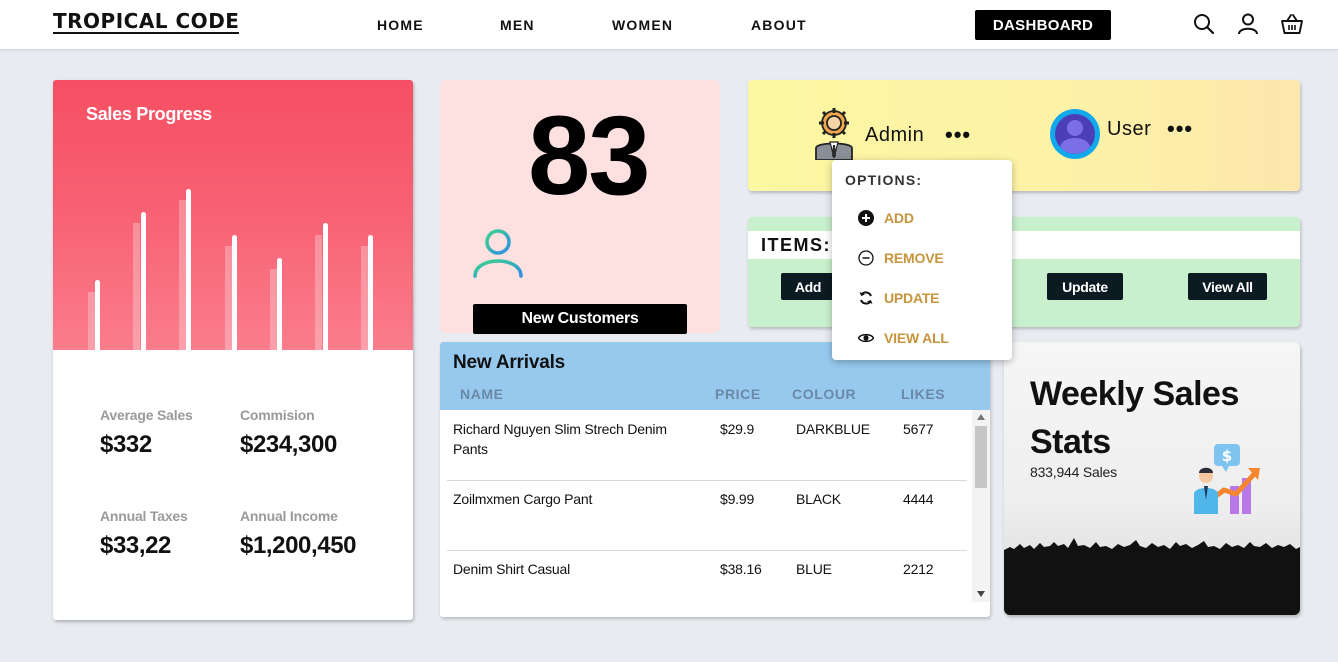 Image resolution: width=1338 pixels, height=662 pixels. What do you see at coordinates (289, 516) in the screenshot?
I see `stat-label-annual-income: Annual Income` at bounding box center [289, 516].